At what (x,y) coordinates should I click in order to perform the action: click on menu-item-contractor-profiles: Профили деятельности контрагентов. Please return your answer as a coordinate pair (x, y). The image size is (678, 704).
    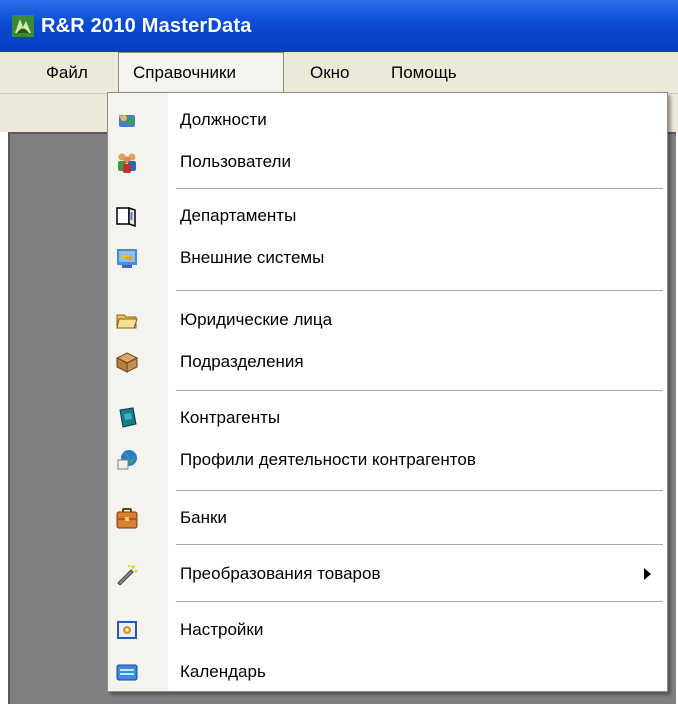
    Looking at the image, I should click on (387, 460).